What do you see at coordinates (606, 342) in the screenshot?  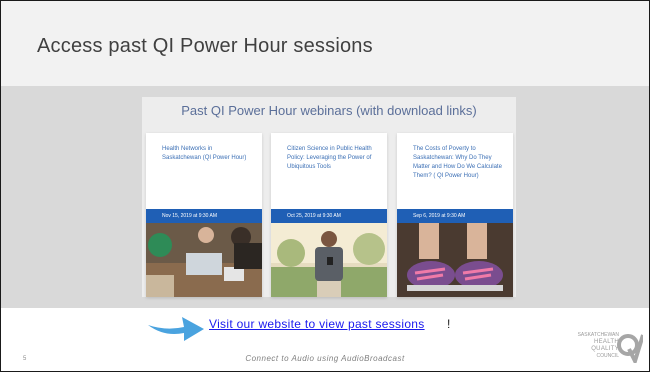 I see `logo-line: HEALTH` at bounding box center [606, 342].